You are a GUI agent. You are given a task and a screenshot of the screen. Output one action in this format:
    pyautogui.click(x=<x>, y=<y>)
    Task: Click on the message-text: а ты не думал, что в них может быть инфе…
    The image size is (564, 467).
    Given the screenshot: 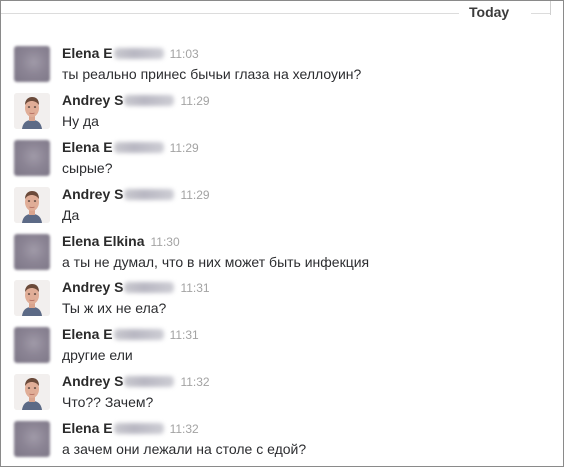 What is the action you would take?
    pyautogui.click(x=216, y=261)
    